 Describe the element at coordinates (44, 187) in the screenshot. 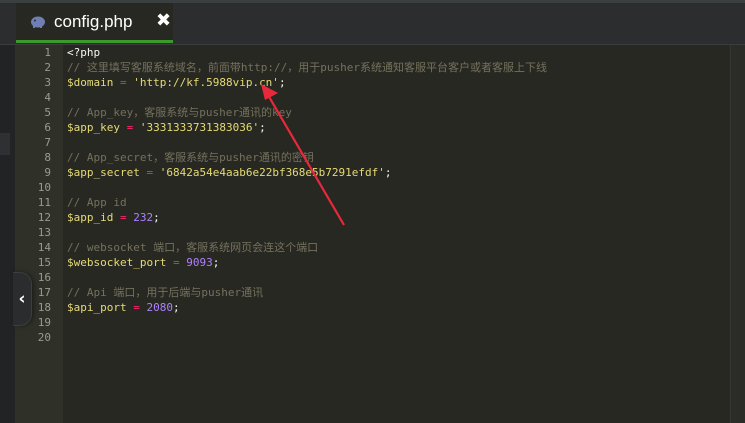

I see `line-number: 10` at that location.